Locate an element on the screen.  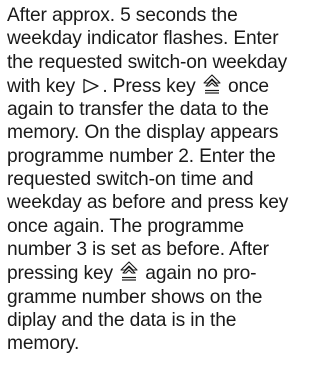
text-line-4: with key . Press key once is located at coordinates (168, 86).